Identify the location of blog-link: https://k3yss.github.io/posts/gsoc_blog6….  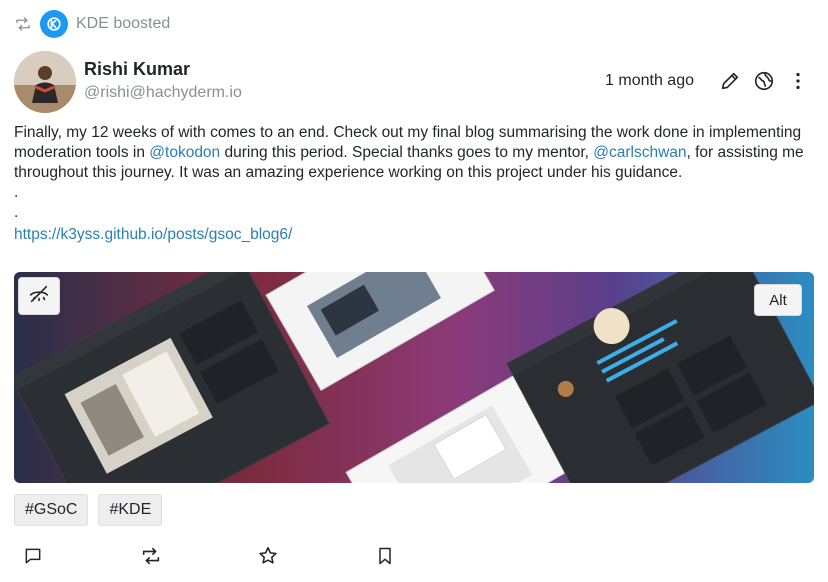
(153, 234).